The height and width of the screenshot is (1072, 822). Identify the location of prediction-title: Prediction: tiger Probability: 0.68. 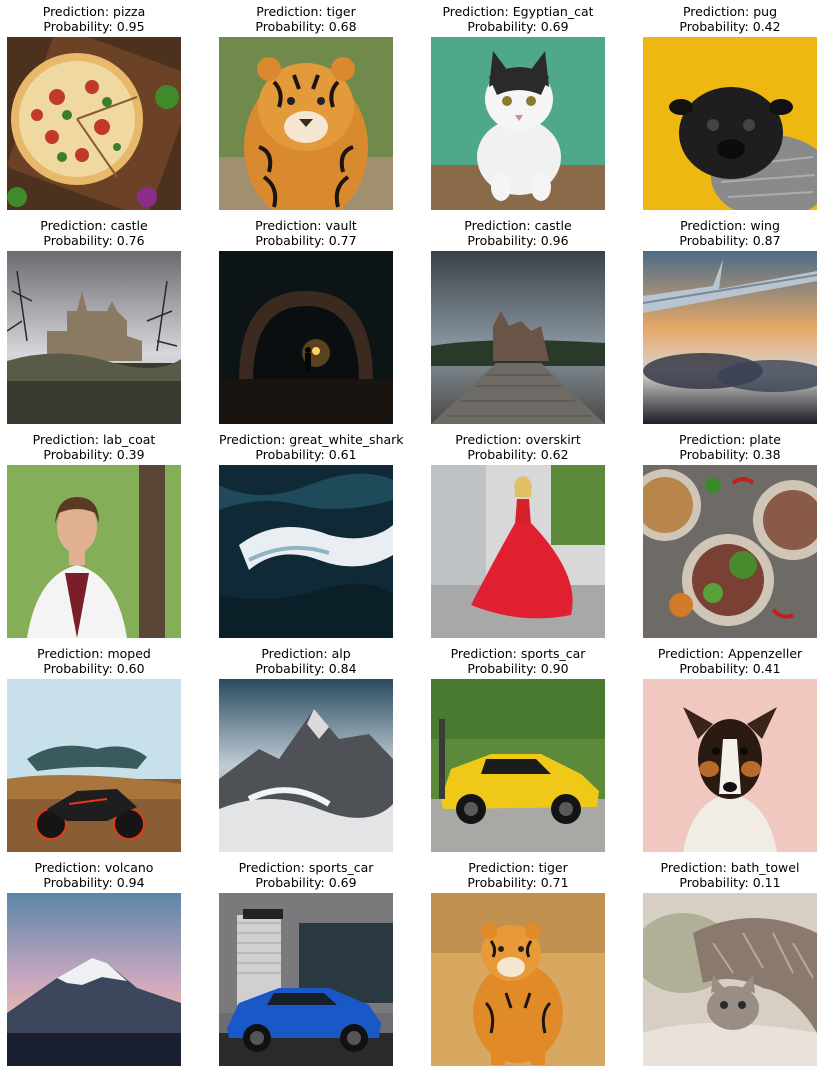
(306, 19).